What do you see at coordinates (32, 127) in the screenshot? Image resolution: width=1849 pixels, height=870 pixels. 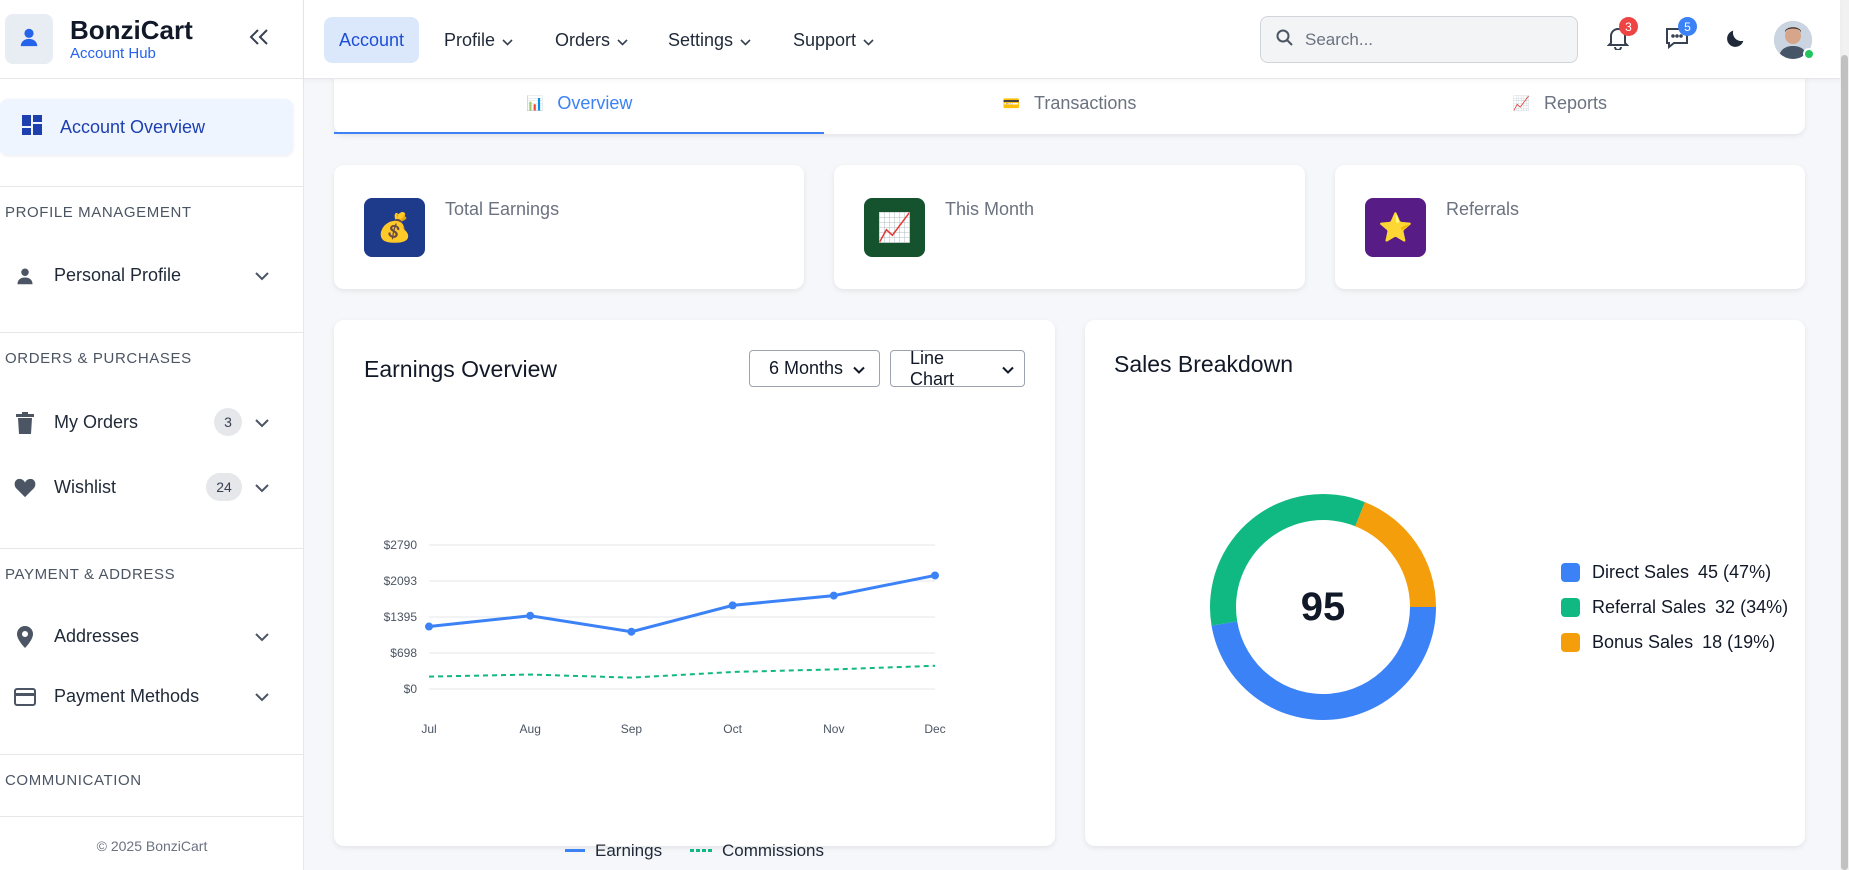 I see `dashboard-icon` at bounding box center [32, 127].